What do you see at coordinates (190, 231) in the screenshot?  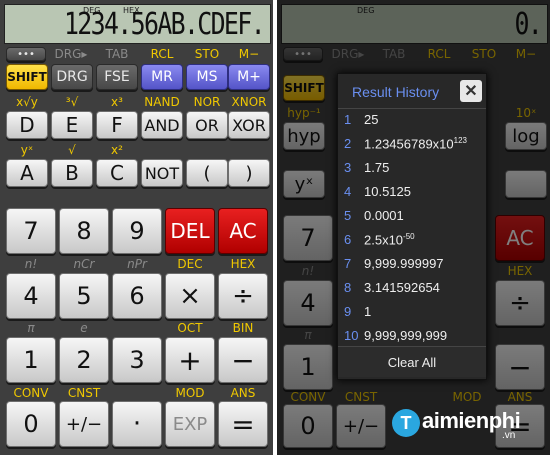 I see `del-button: DEL` at bounding box center [190, 231].